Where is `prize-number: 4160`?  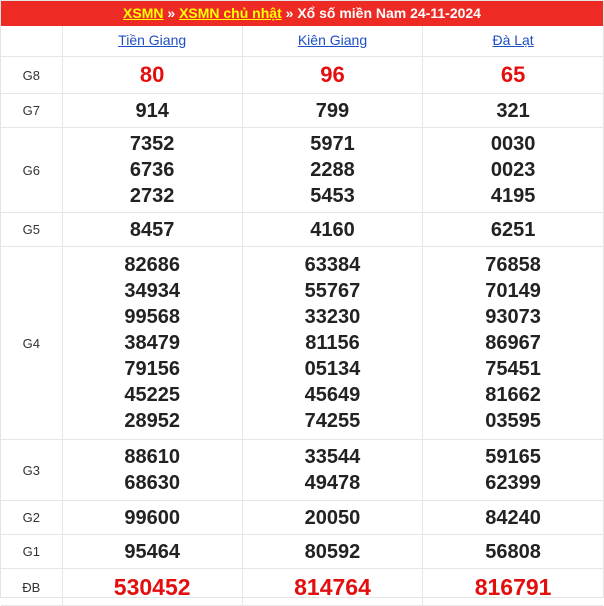
prize-number: 4160 is located at coordinates (332, 229).